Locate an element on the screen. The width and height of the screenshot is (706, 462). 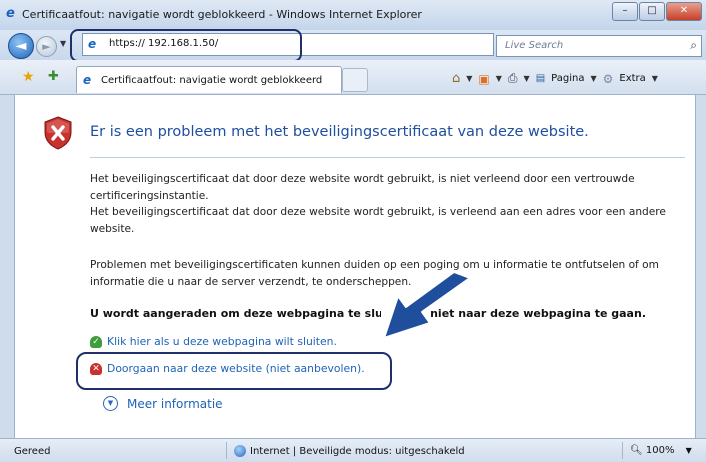
minimize-button: – is located at coordinates (625, 11).